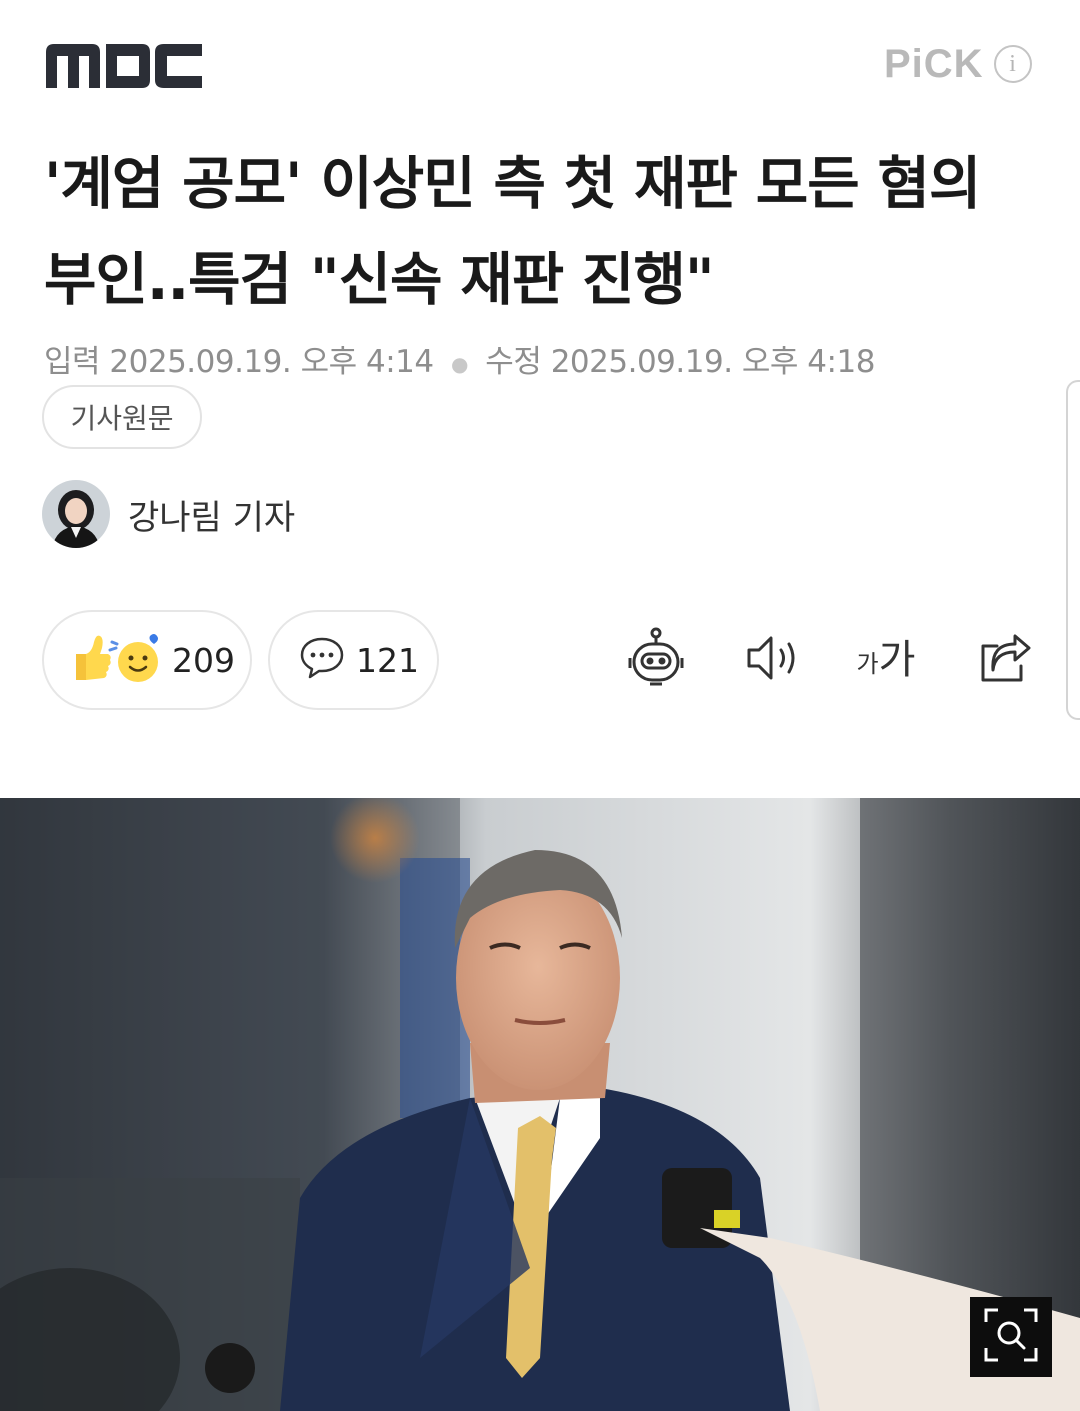  I want to click on thumbs-up-smile-icon, so click(116, 660).